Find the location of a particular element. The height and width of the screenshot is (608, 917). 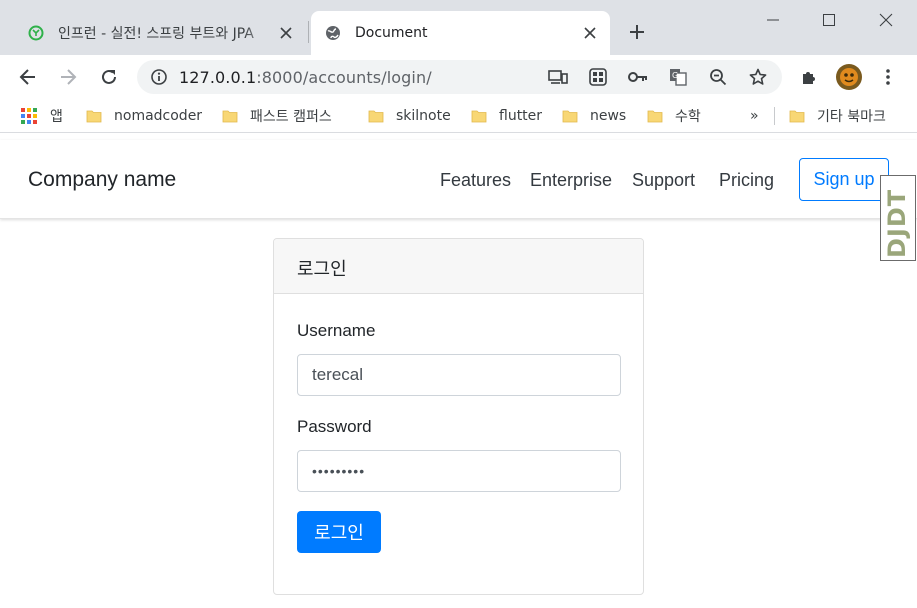

profile-avatar is located at coordinates (849, 77).